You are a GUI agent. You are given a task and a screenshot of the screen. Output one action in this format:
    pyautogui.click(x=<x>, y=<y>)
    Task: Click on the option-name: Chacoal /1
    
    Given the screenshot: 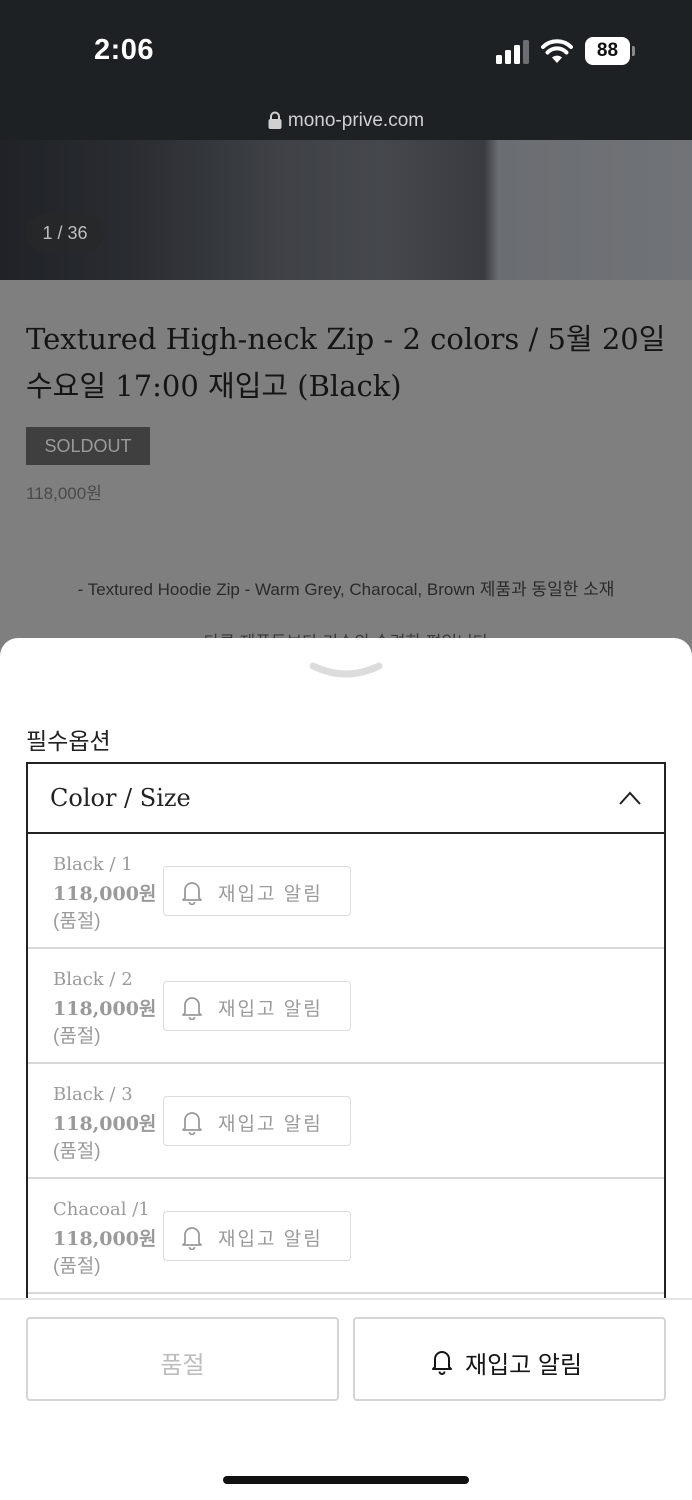 What is the action you would take?
    pyautogui.click(x=101, y=1209)
    